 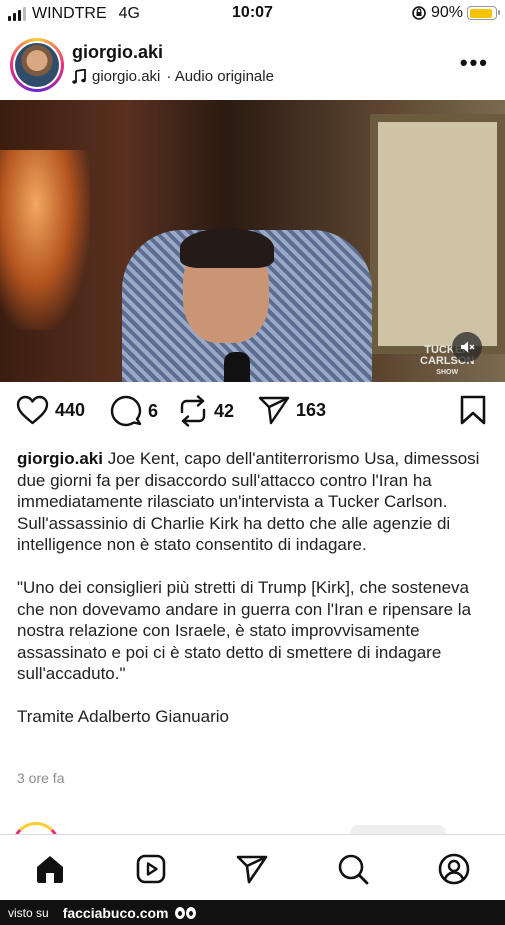 What do you see at coordinates (252, 912) in the screenshot?
I see `site-watermark: visto su facciabuco.com` at bounding box center [252, 912].